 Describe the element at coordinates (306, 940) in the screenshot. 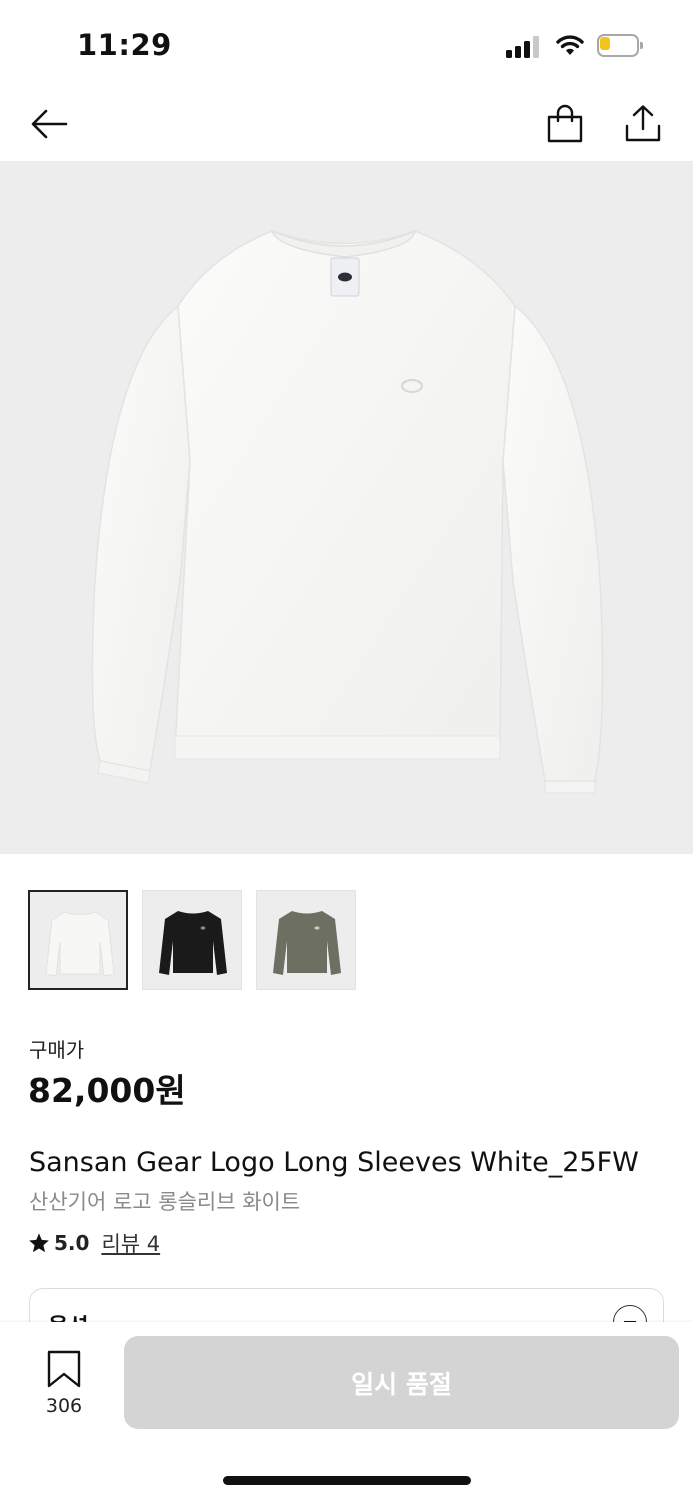

I see `thumbnail-olive` at that location.